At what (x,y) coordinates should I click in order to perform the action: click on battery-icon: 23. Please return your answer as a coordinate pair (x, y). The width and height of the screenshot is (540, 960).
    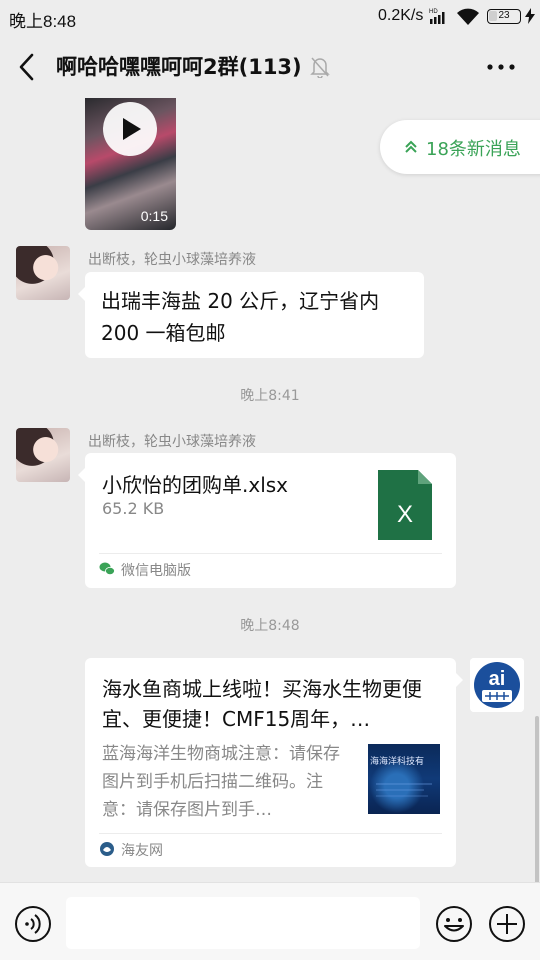
    Looking at the image, I should click on (504, 16).